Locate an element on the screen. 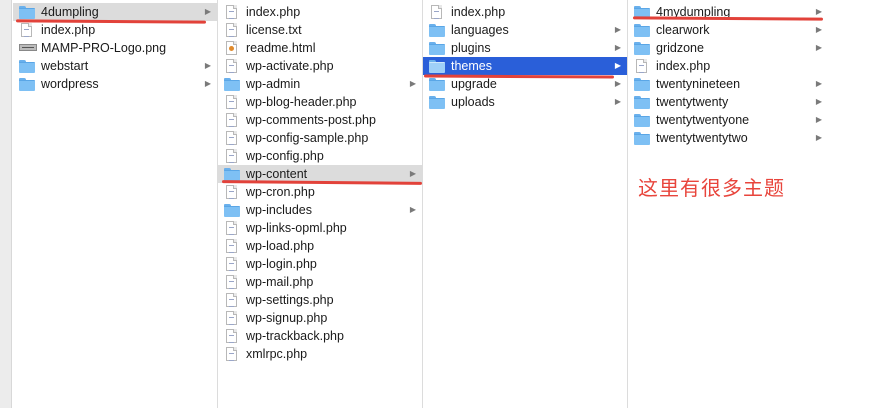 The height and width of the screenshot is (408, 885). item-label: wp-activate.php is located at coordinates (290, 66).